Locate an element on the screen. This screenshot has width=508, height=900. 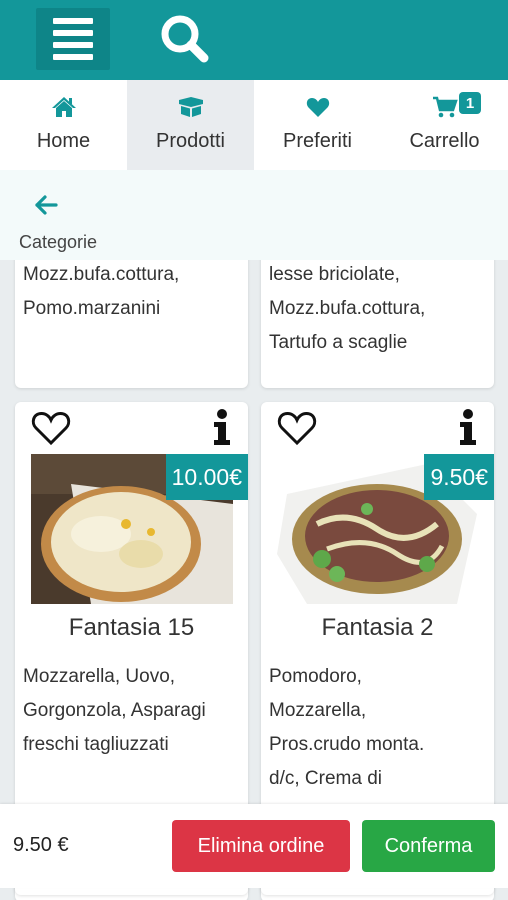
price-badge: 9.50€ is located at coordinates (459, 477).